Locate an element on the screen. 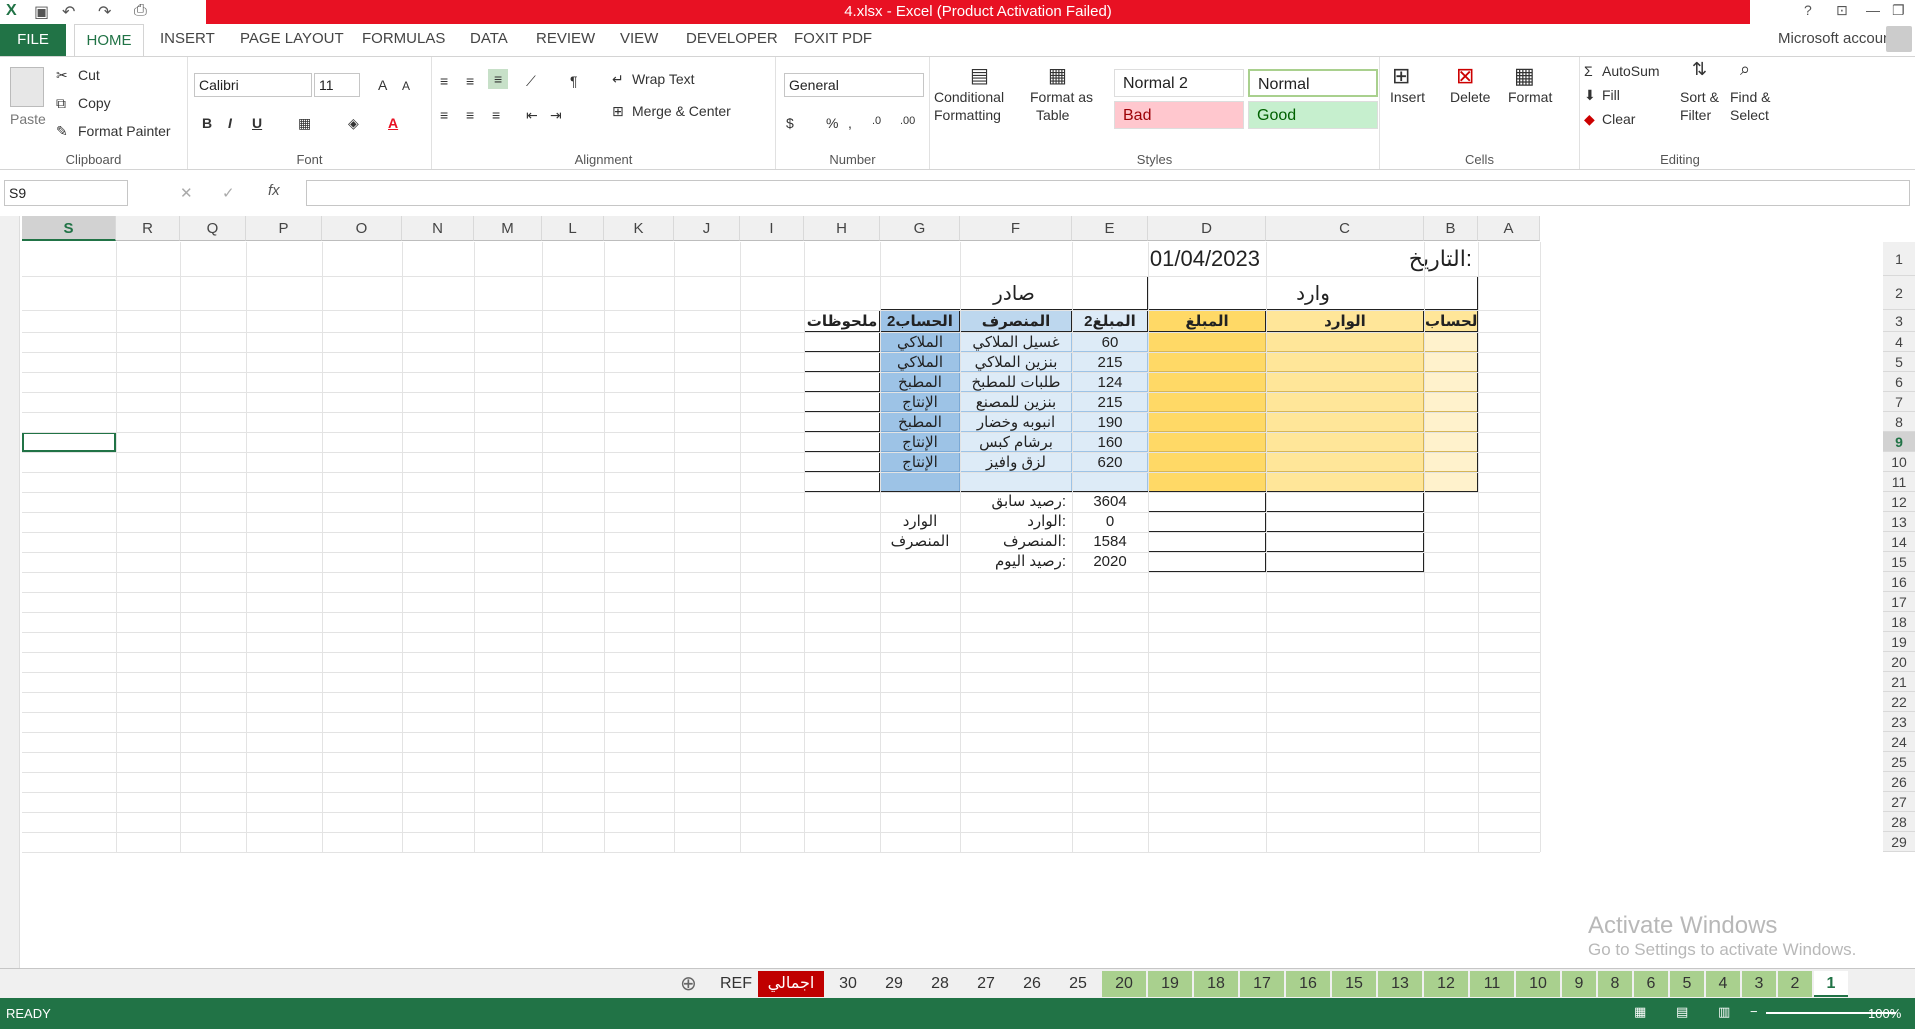 This screenshot has width=1915, height=1029. column-header-i: I is located at coordinates (772, 228).